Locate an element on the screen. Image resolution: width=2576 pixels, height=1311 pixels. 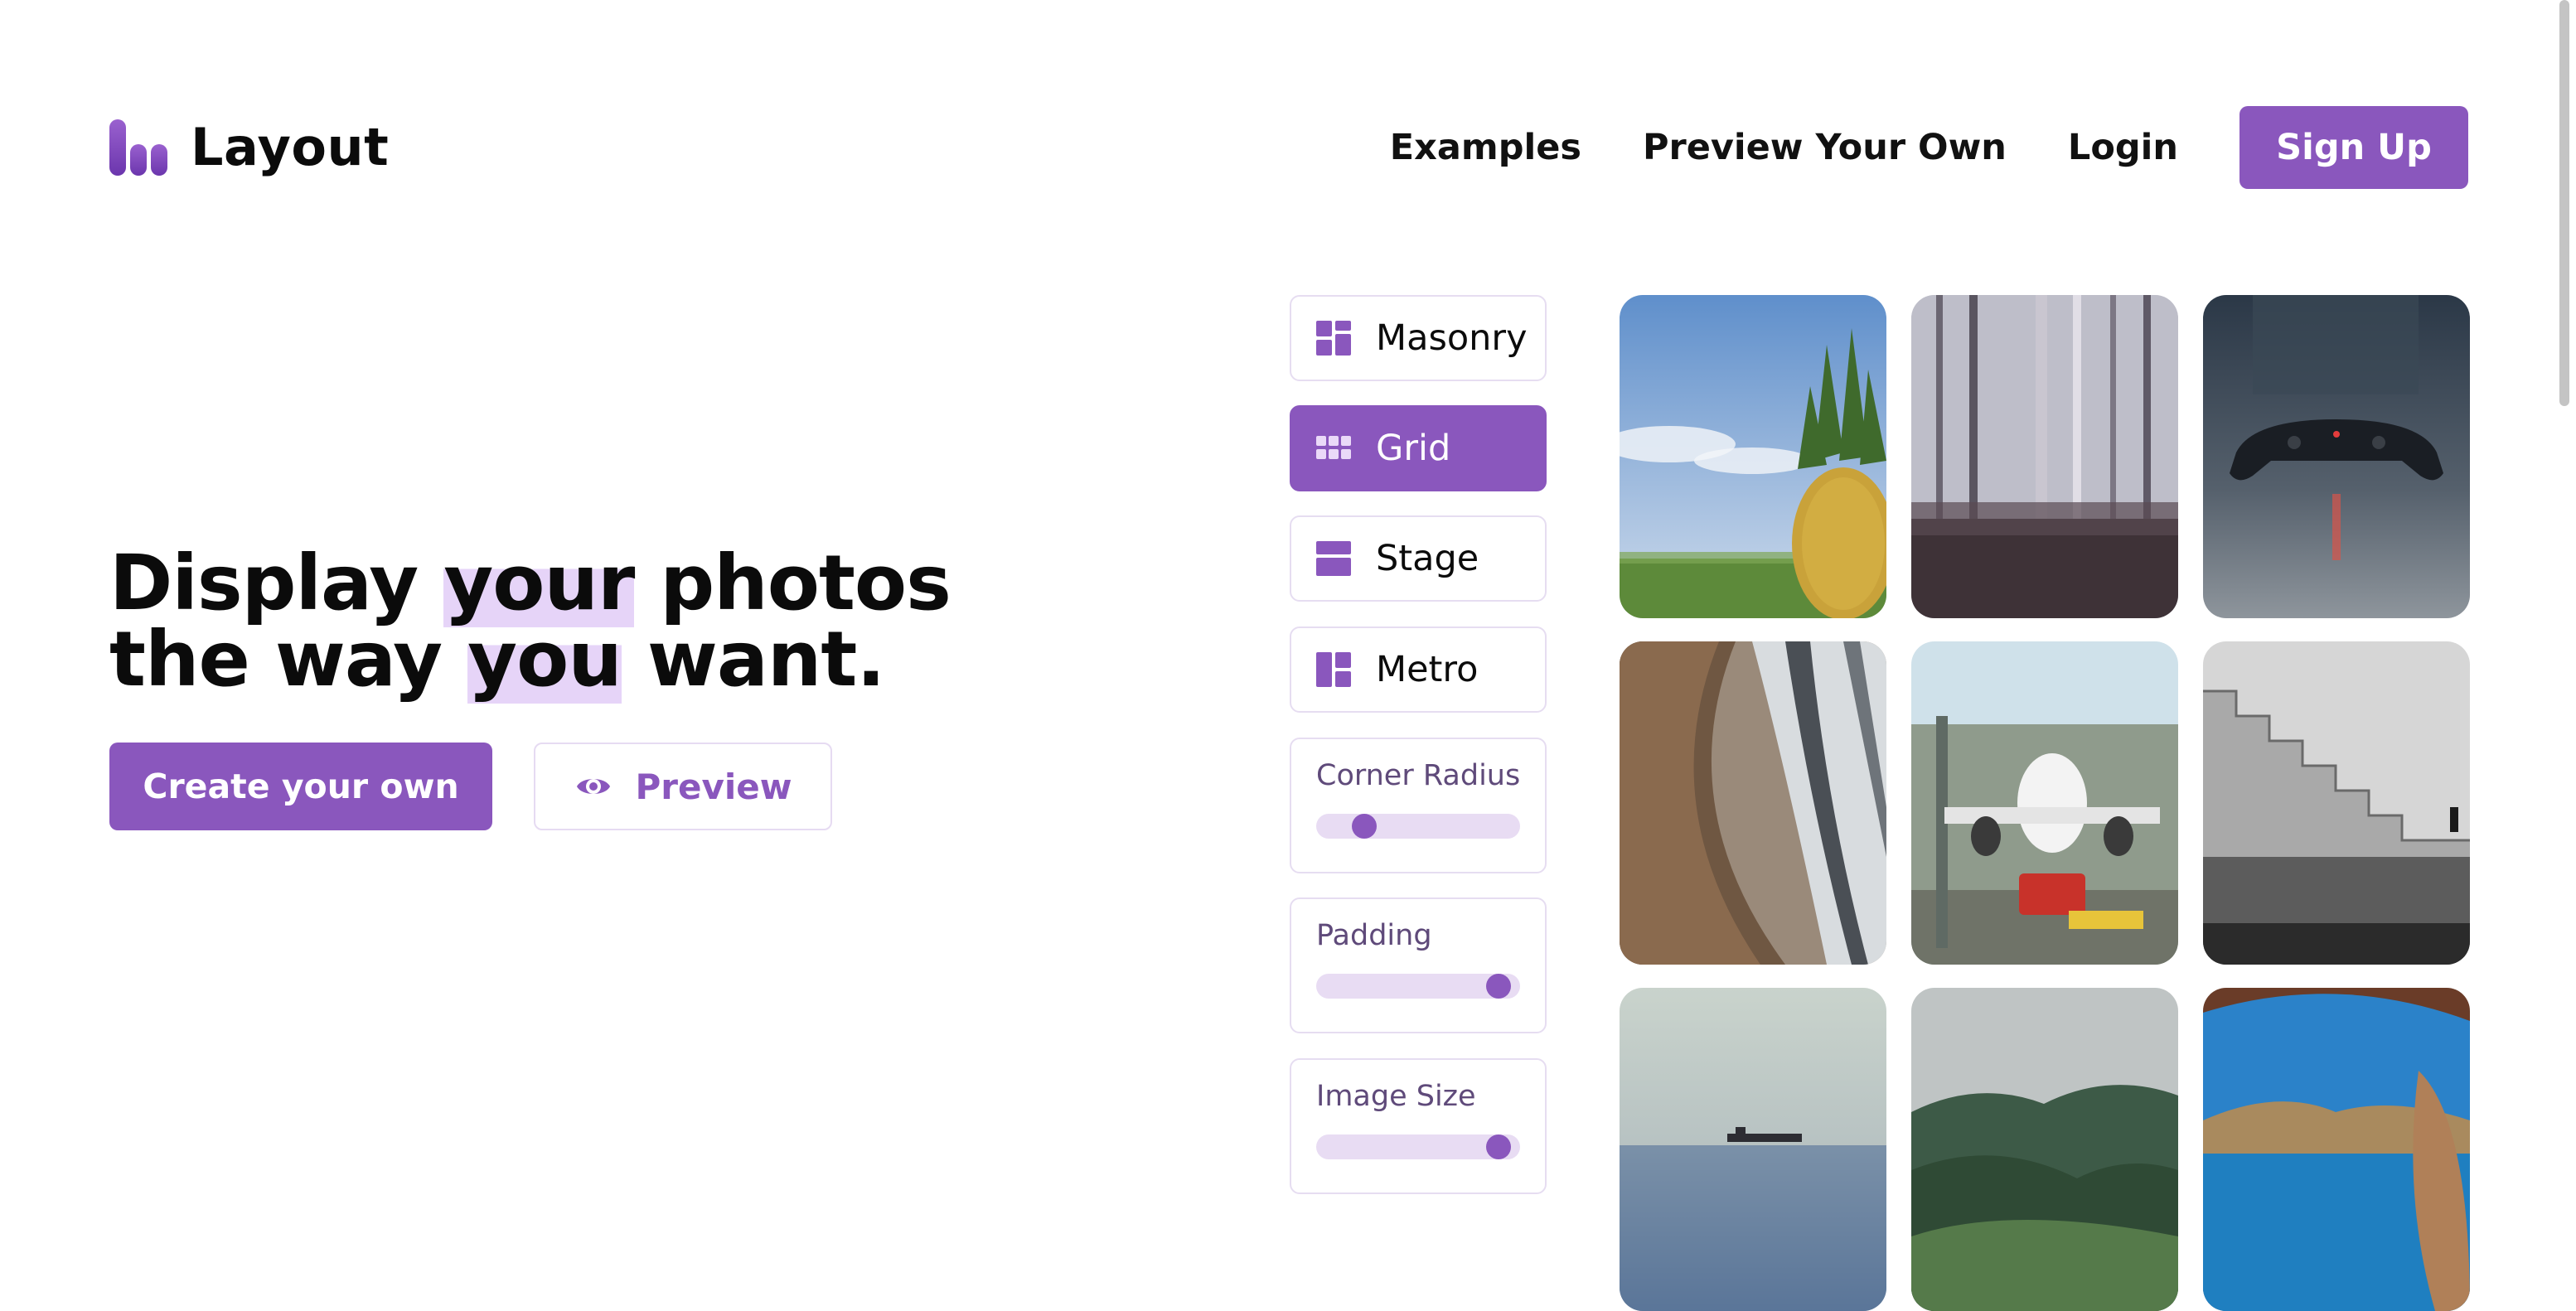
photo-airplane is located at coordinates (2044, 803).